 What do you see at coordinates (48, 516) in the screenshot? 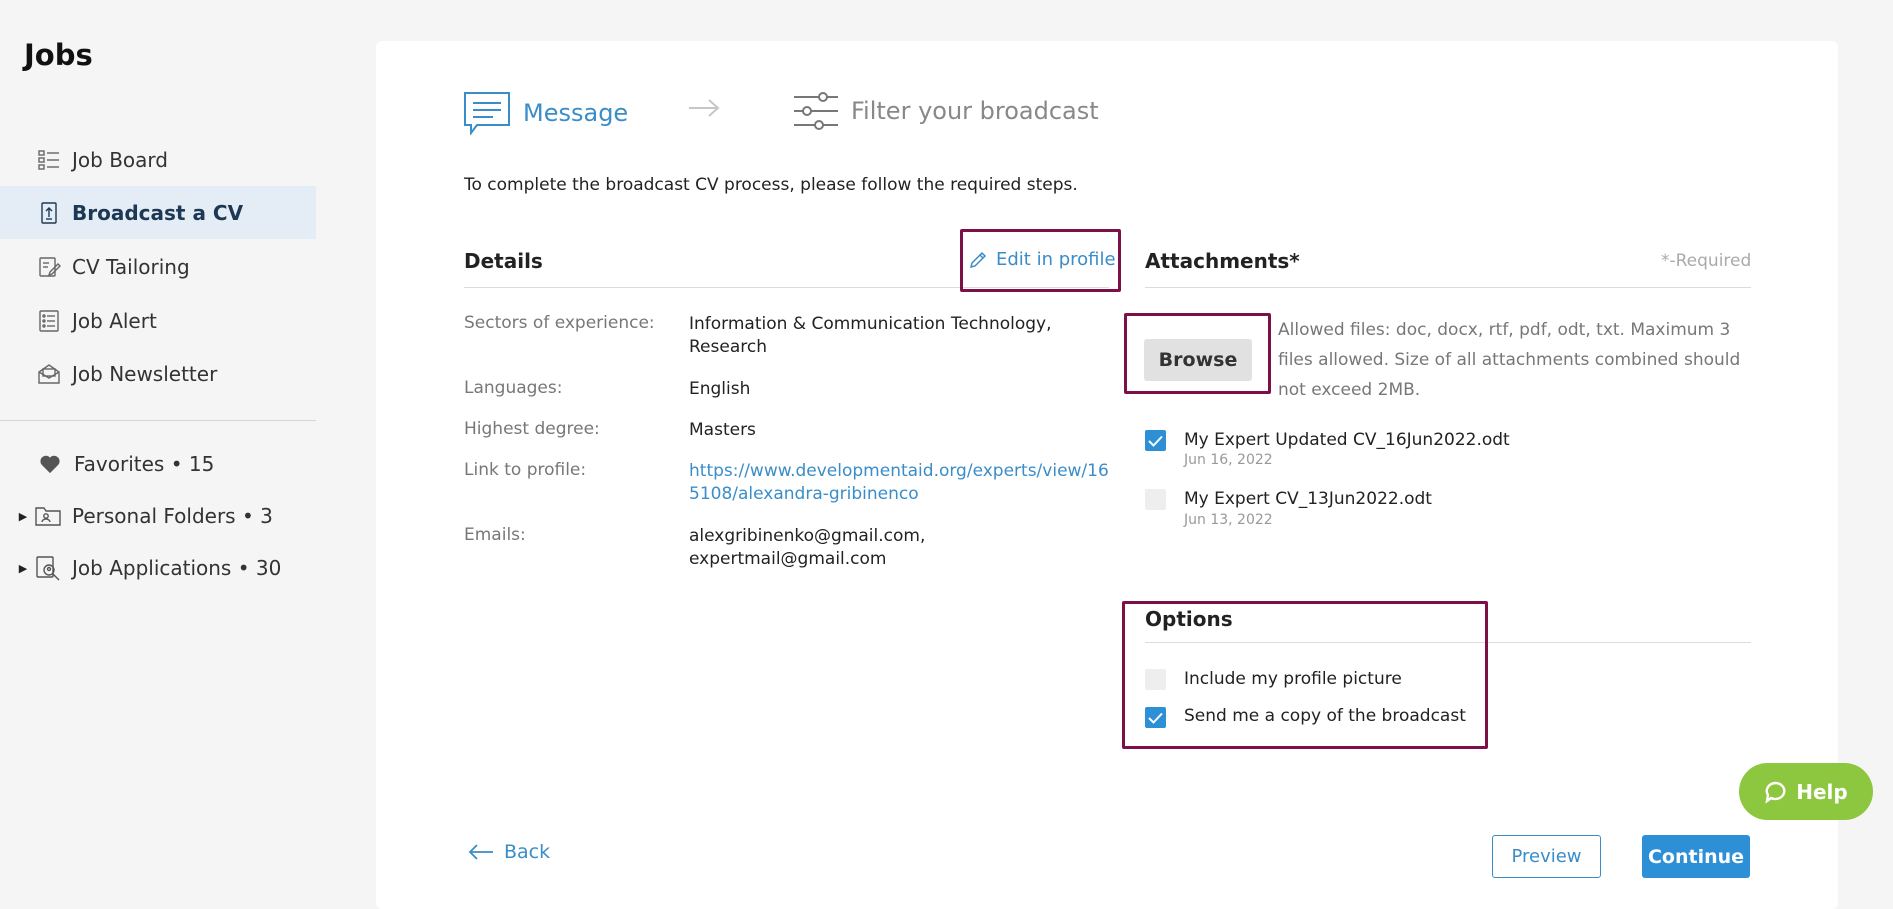
I see `folder-icon` at bounding box center [48, 516].